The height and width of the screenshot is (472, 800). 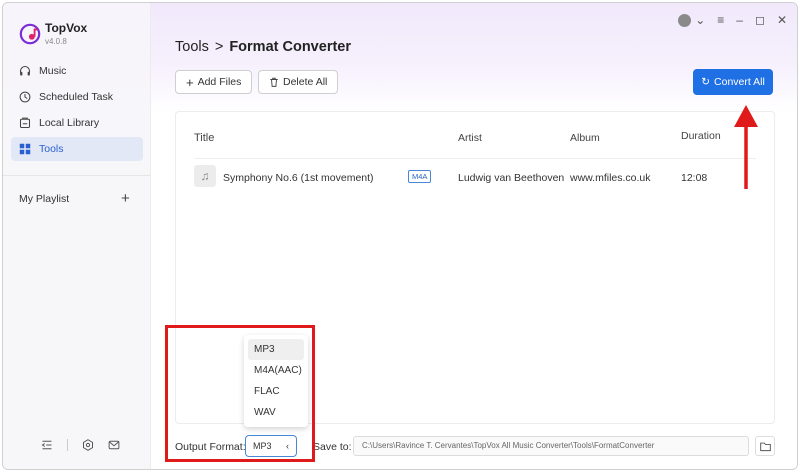 What do you see at coordinates (760, 20) in the screenshot?
I see `maximize-icon: ◻` at bounding box center [760, 20].